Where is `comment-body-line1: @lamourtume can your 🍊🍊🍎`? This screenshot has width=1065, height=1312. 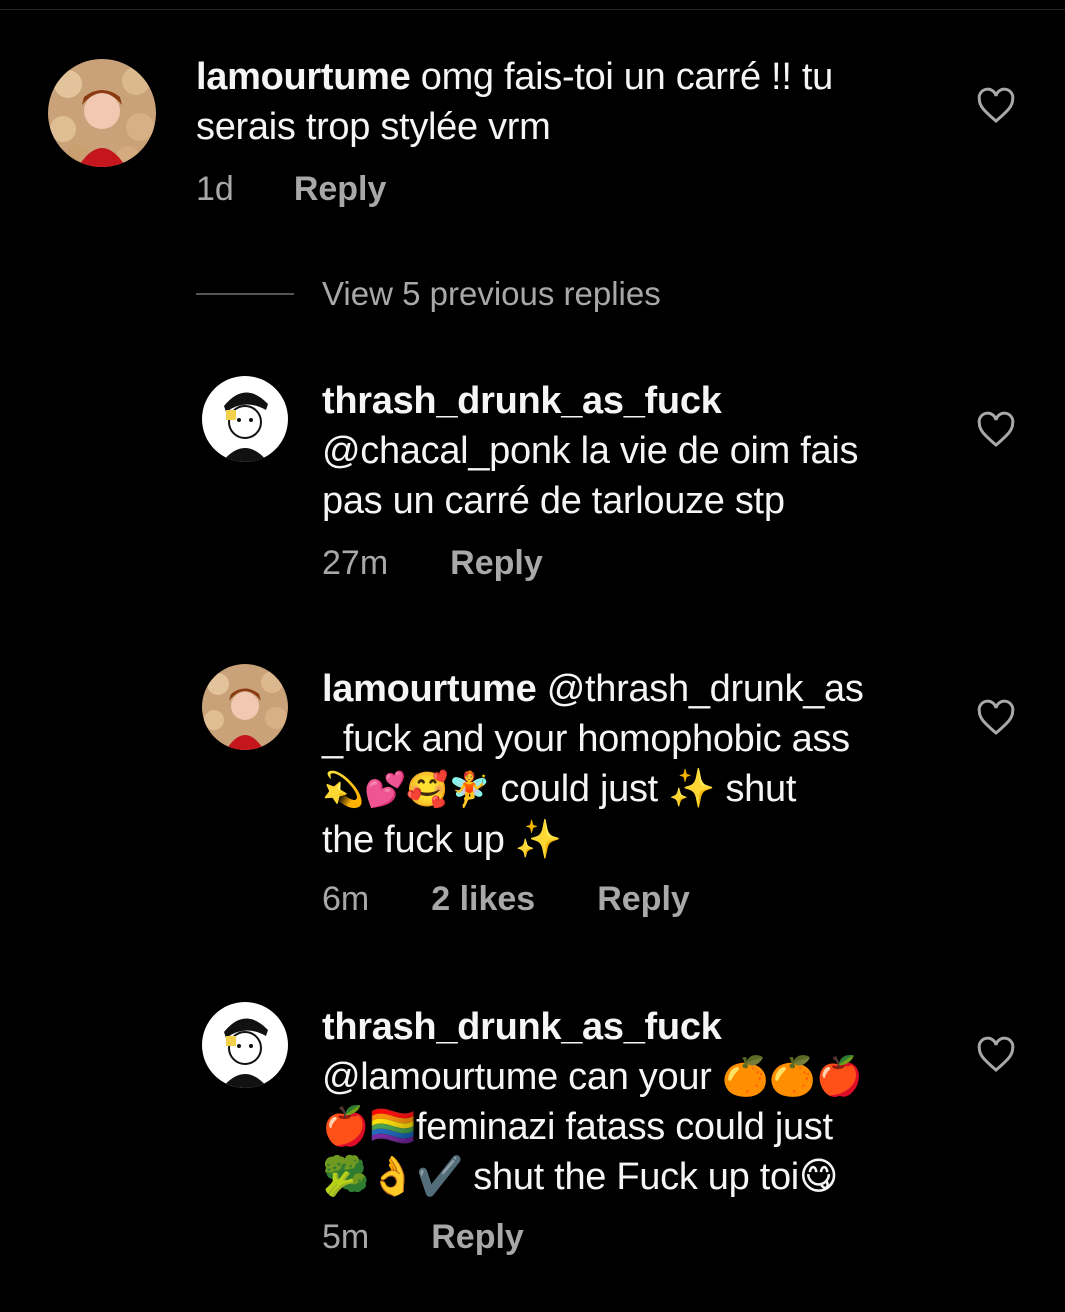 comment-body-line1: @lamourtume can your 🍊🍊🍎 is located at coordinates (592, 1077).